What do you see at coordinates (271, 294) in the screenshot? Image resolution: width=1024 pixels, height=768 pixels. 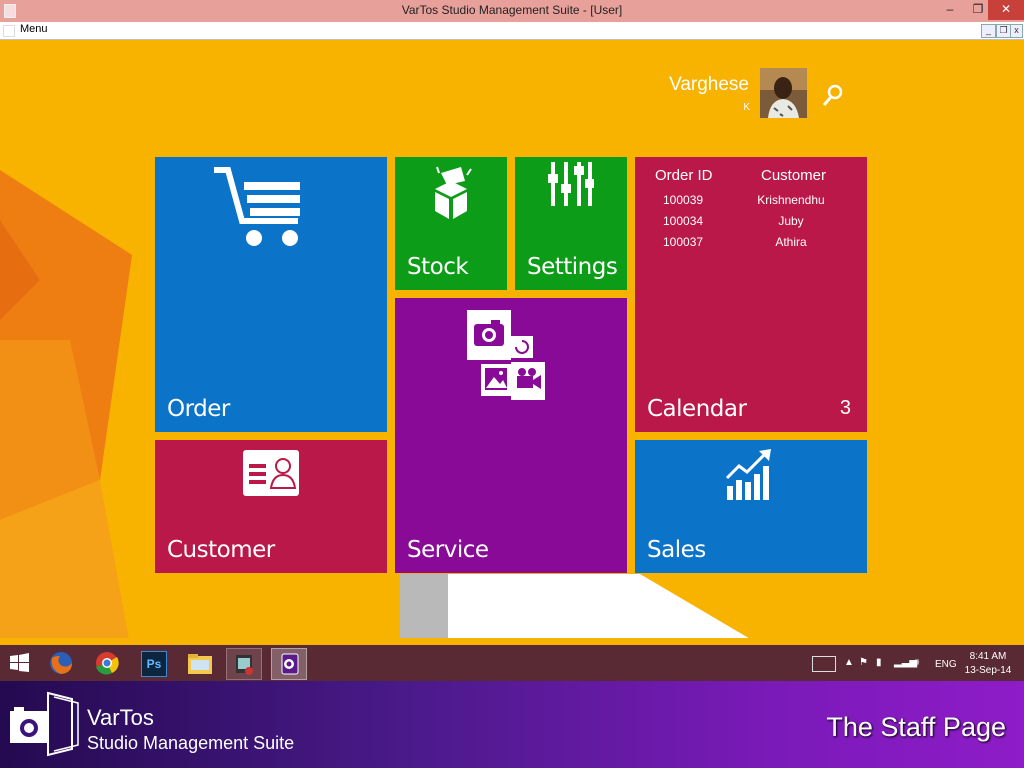 I see `tile-order: Order` at bounding box center [271, 294].